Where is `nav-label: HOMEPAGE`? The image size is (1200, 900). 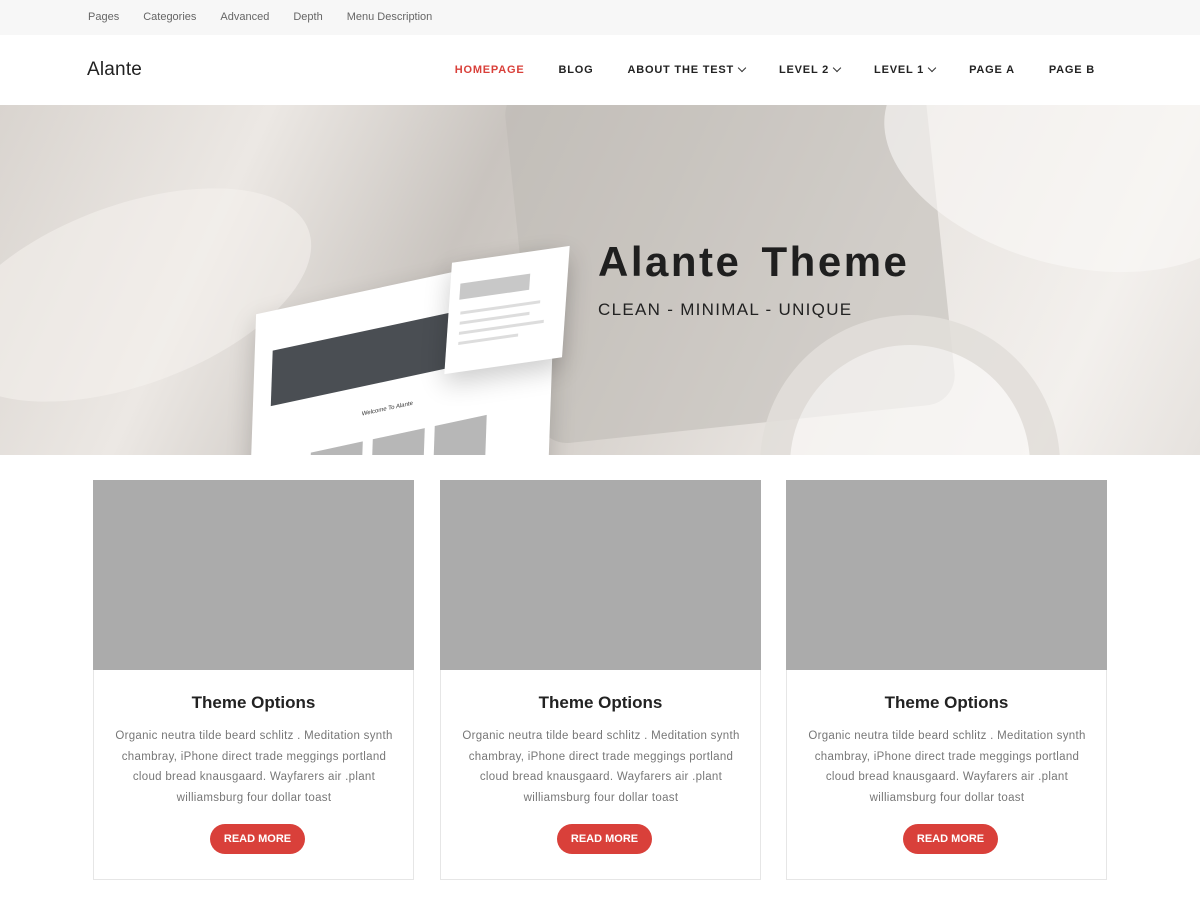 nav-label: HOMEPAGE is located at coordinates (489, 70).